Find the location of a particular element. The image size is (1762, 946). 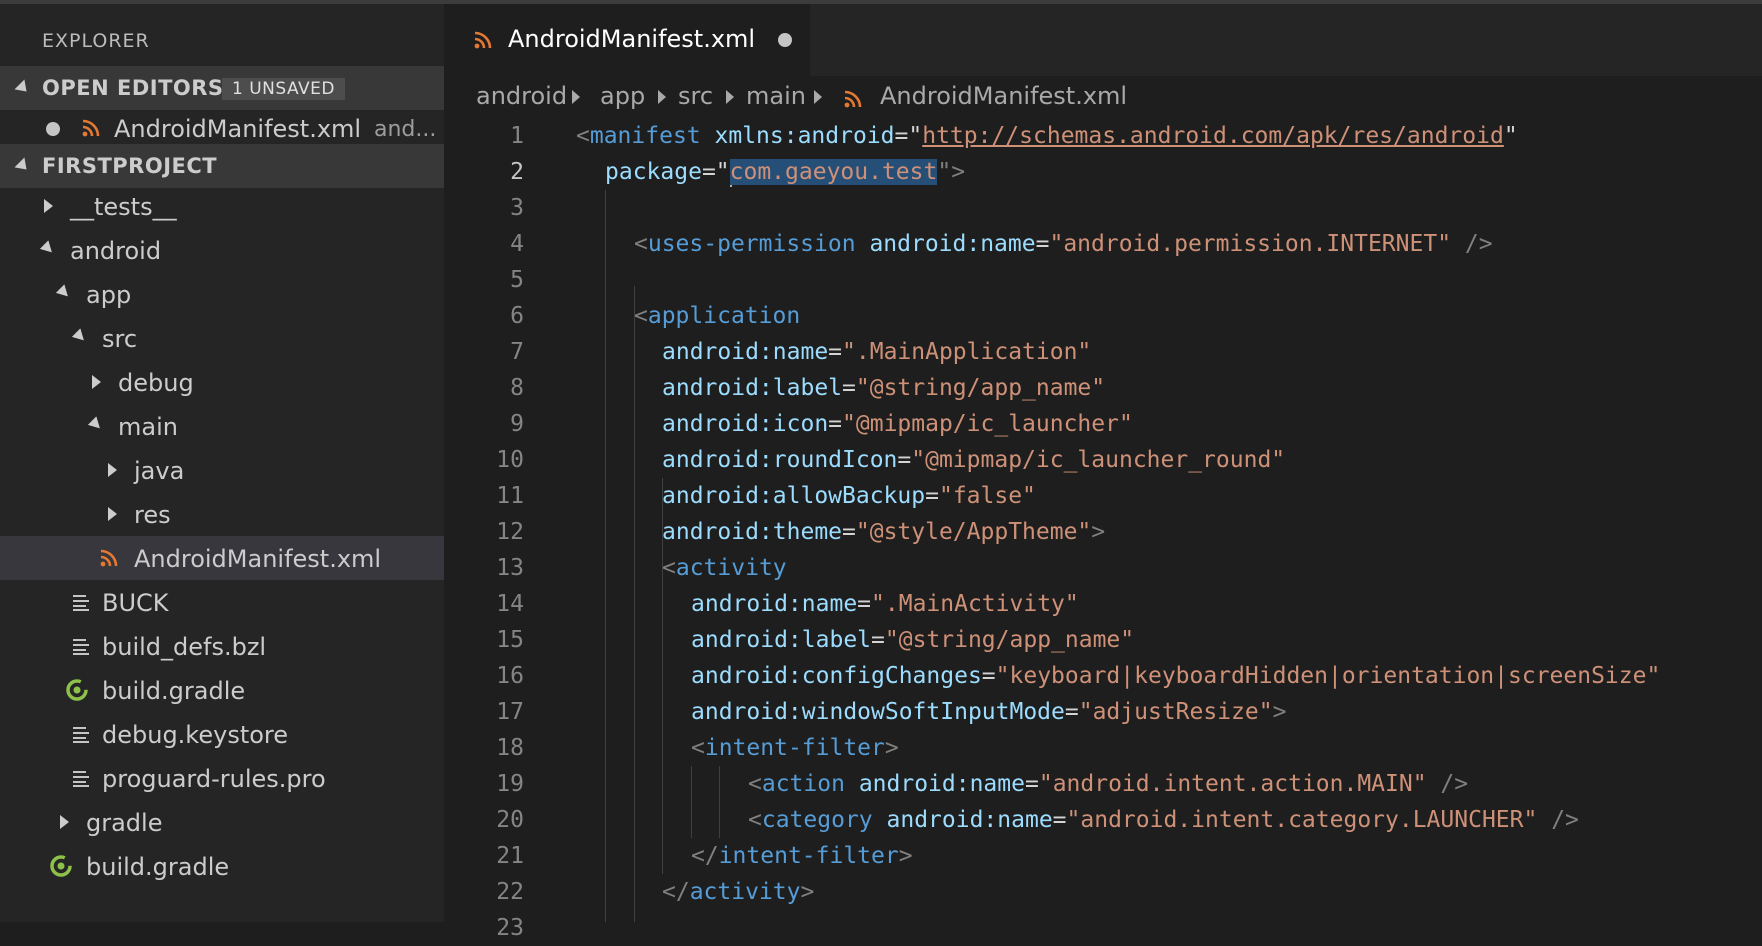

line-number: 21 is located at coordinates (510, 856).